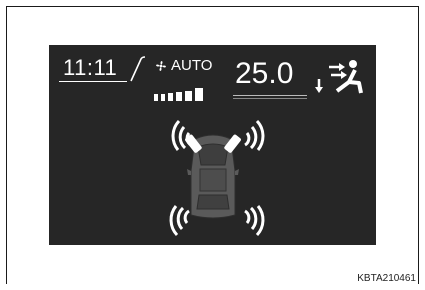  What do you see at coordinates (161, 66) in the screenshot?
I see `fan-icon` at bounding box center [161, 66].